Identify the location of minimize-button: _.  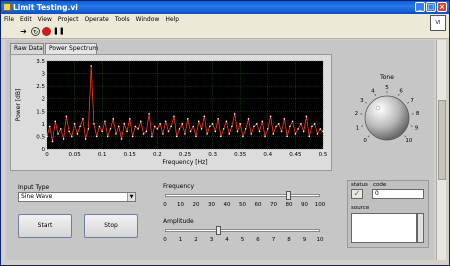
(420, 7).